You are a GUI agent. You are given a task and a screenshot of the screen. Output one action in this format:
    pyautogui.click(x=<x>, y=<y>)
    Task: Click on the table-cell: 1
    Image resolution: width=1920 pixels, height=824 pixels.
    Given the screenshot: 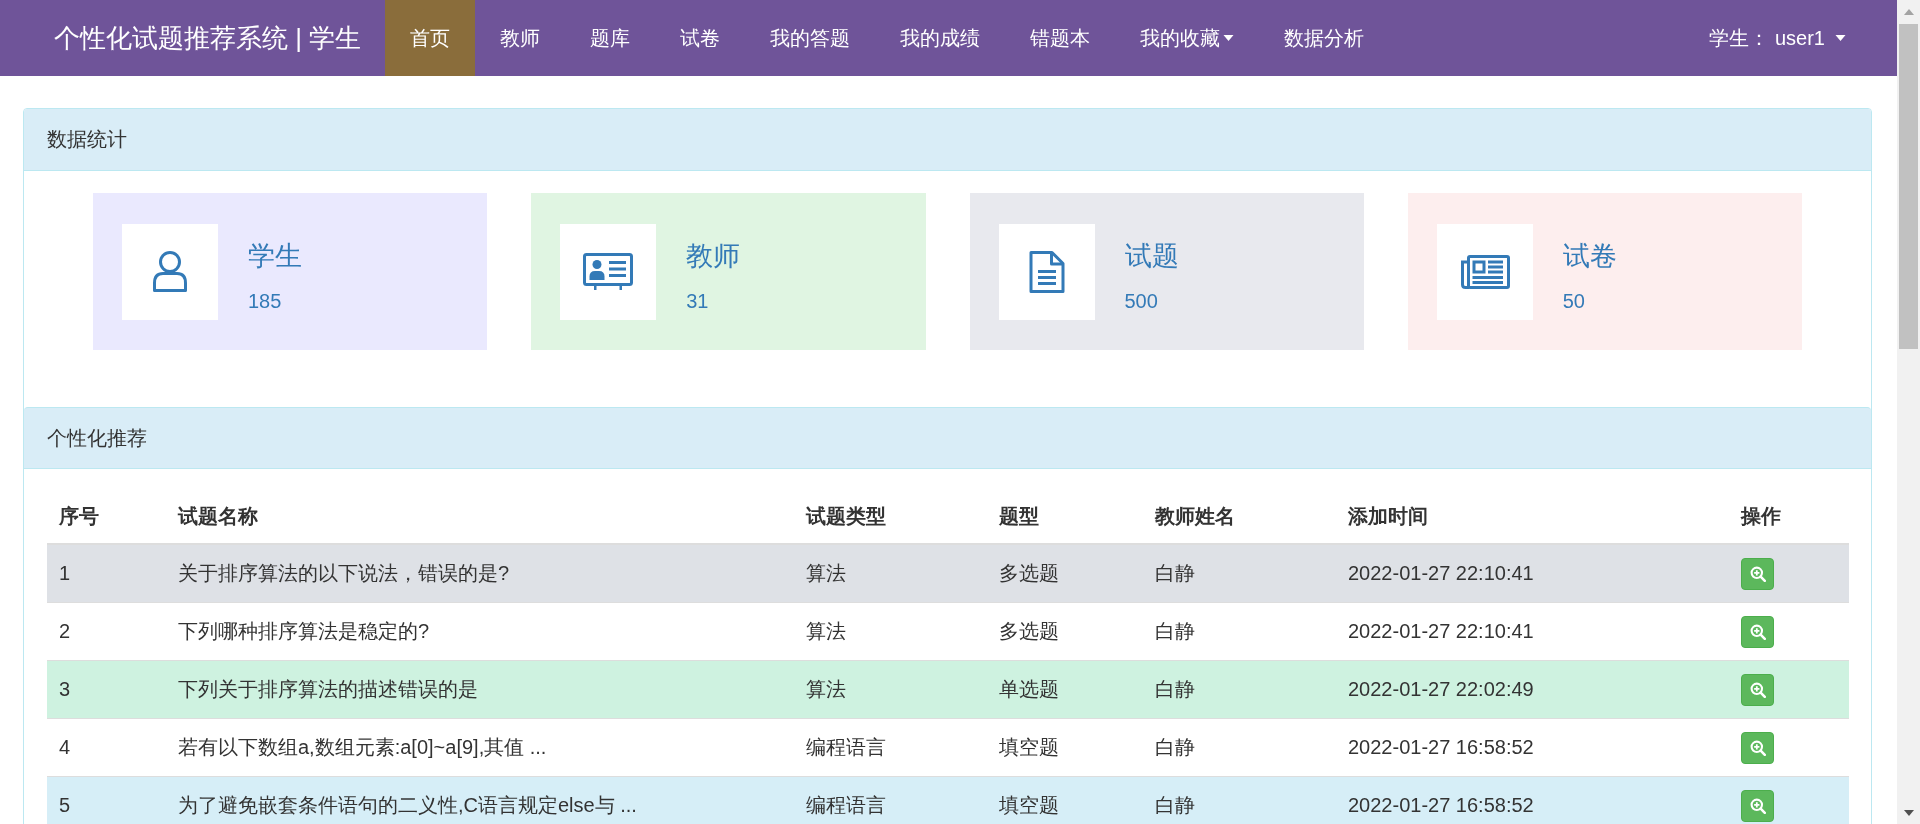 What is the action you would take?
    pyautogui.click(x=106, y=573)
    